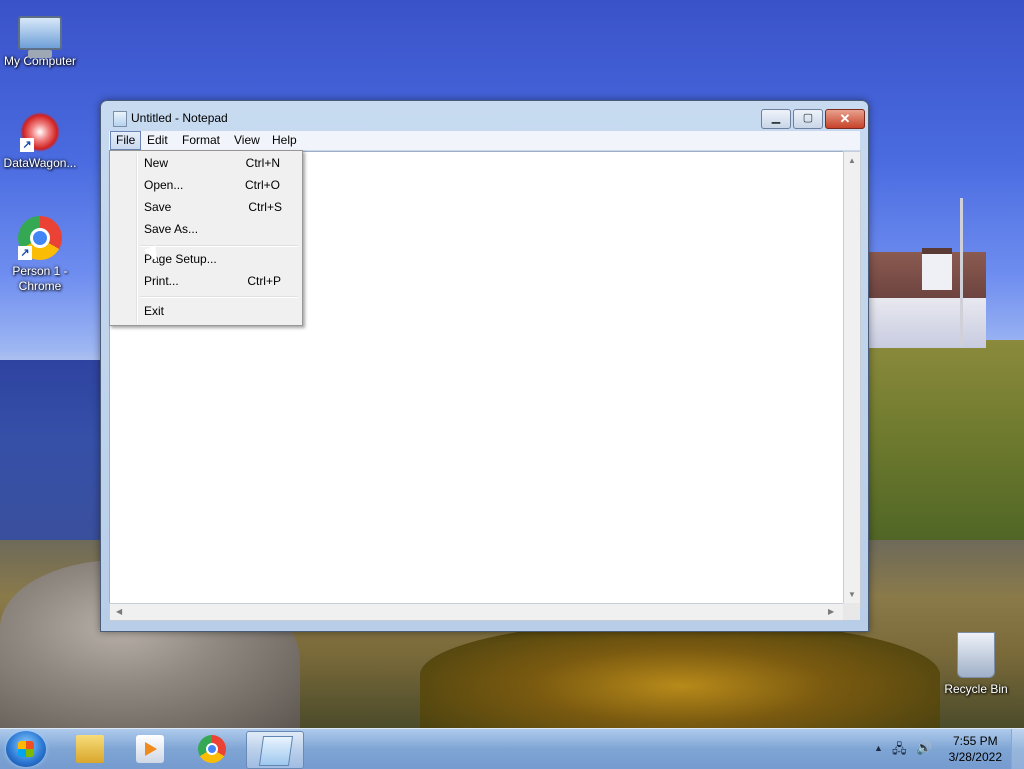 Image resolution: width=1024 pixels, height=769 pixels. Describe the element at coordinates (206, 311) in the screenshot. I see `menu-item-exit: Exit` at that location.